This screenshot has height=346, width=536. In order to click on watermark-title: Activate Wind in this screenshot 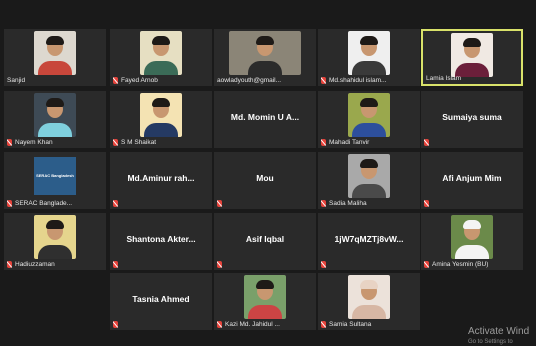, I will do `click(499, 331)`.